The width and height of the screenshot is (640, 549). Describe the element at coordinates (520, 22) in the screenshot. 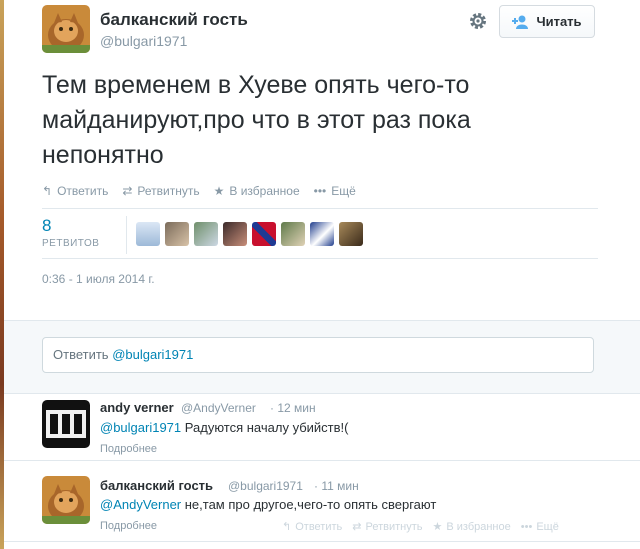

I see `add-user-icon` at that location.